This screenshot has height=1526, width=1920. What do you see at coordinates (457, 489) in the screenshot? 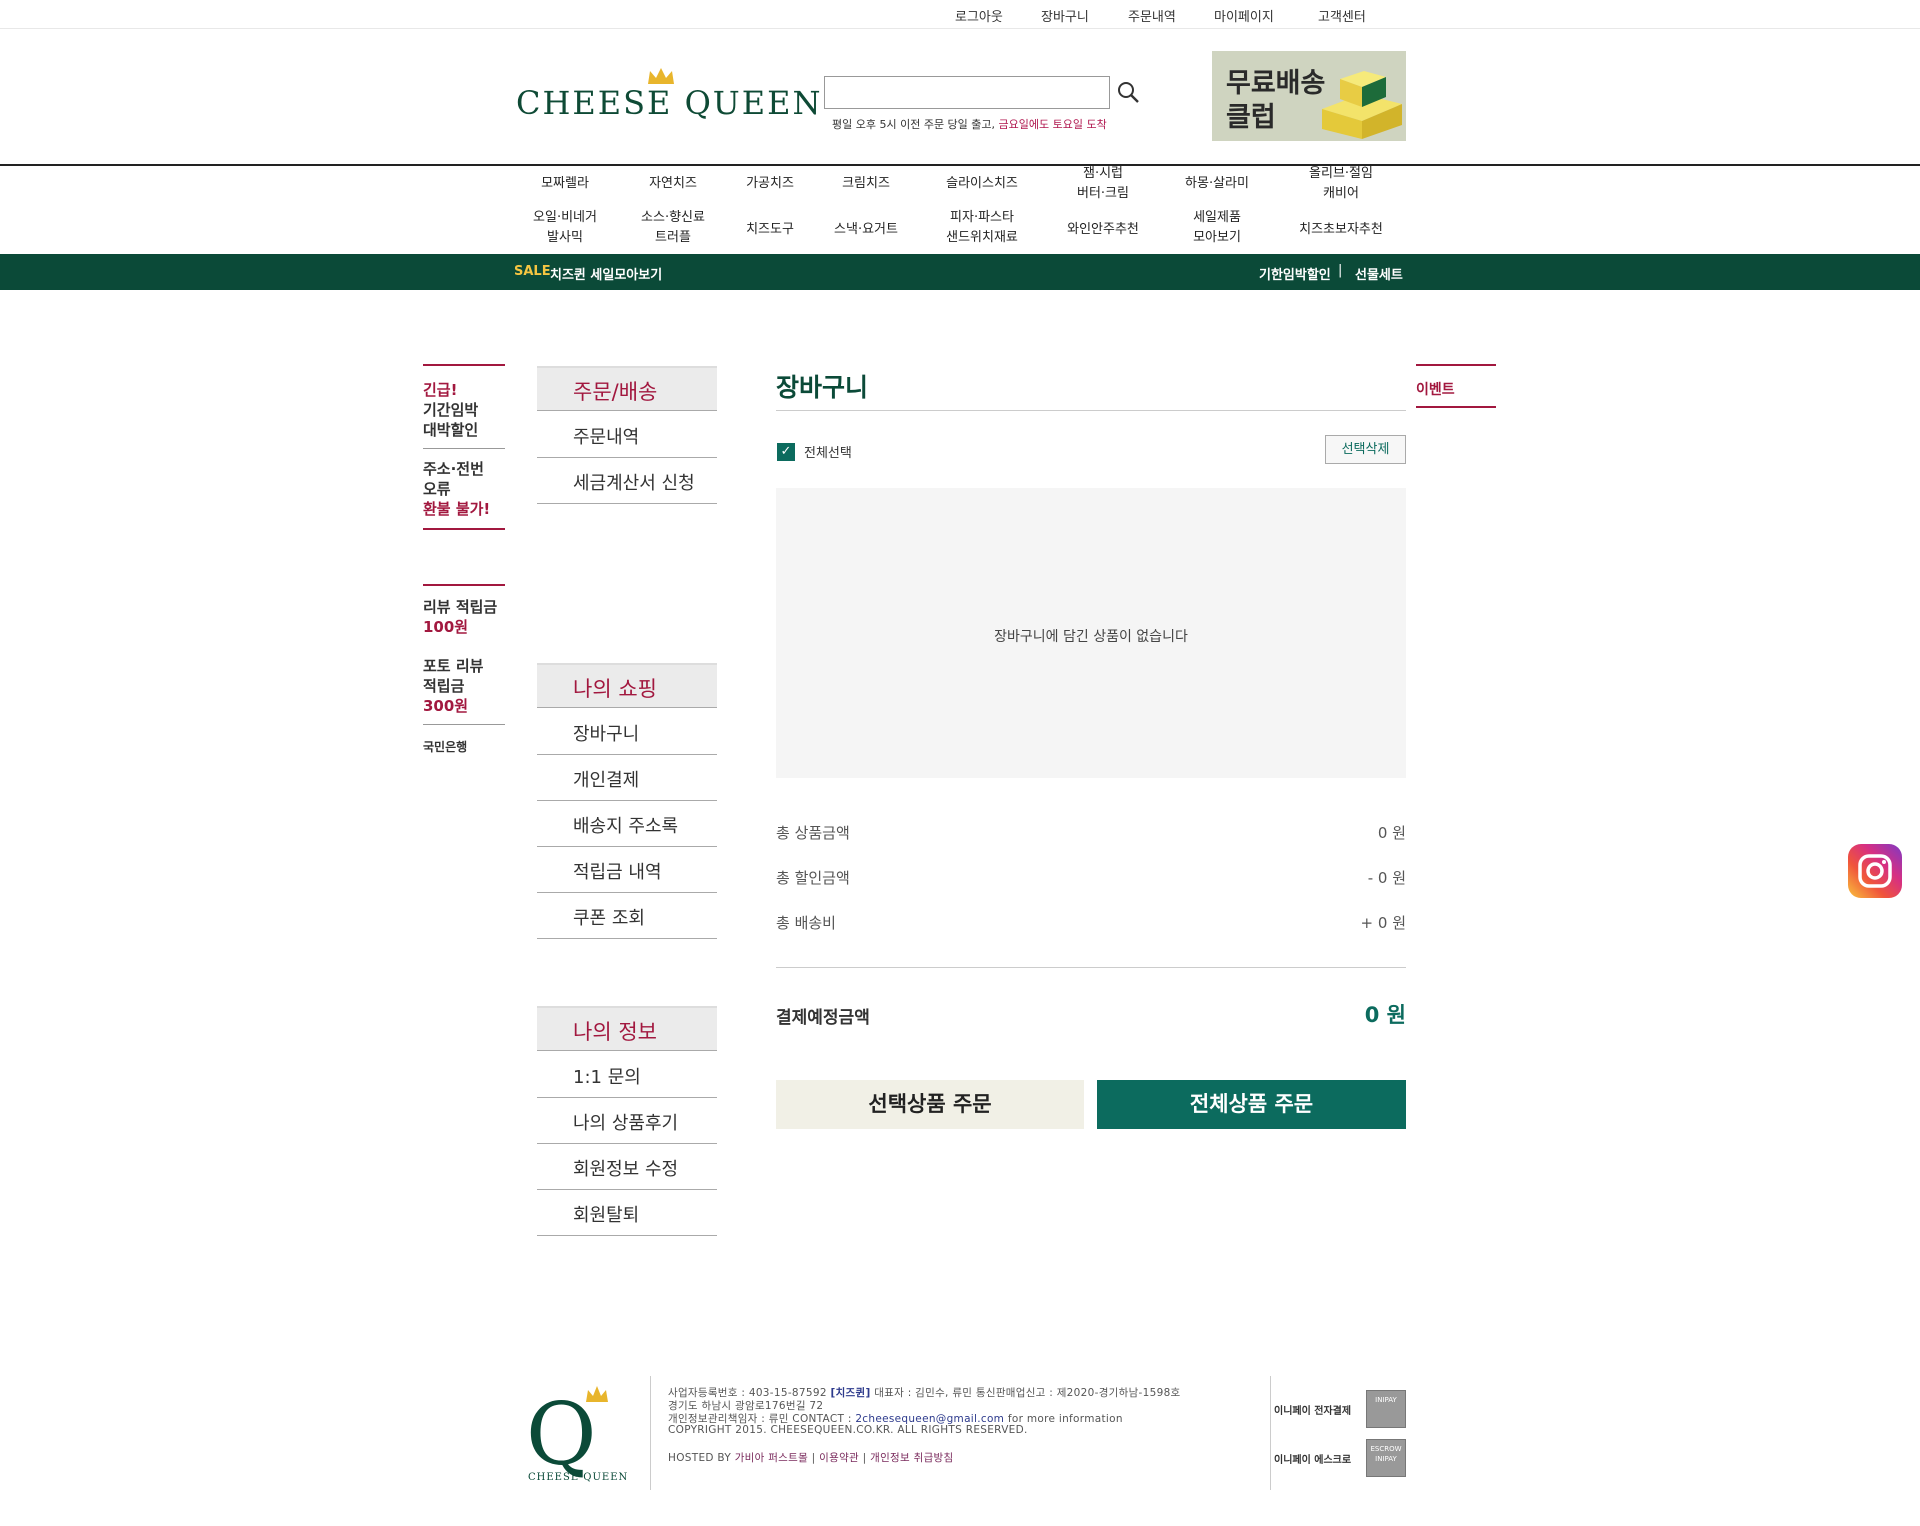
I see `notice-address-error: 주소·전번 오류 환불 불가!` at bounding box center [457, 489].